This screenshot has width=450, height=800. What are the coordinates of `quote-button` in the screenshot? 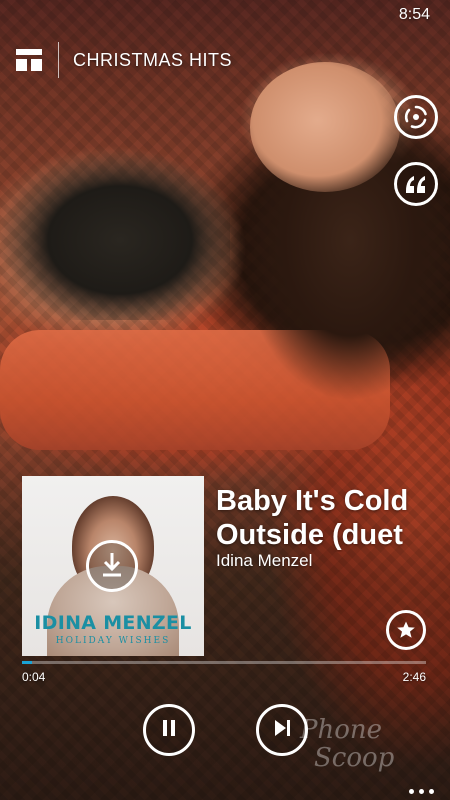 It's located at (416, 184).